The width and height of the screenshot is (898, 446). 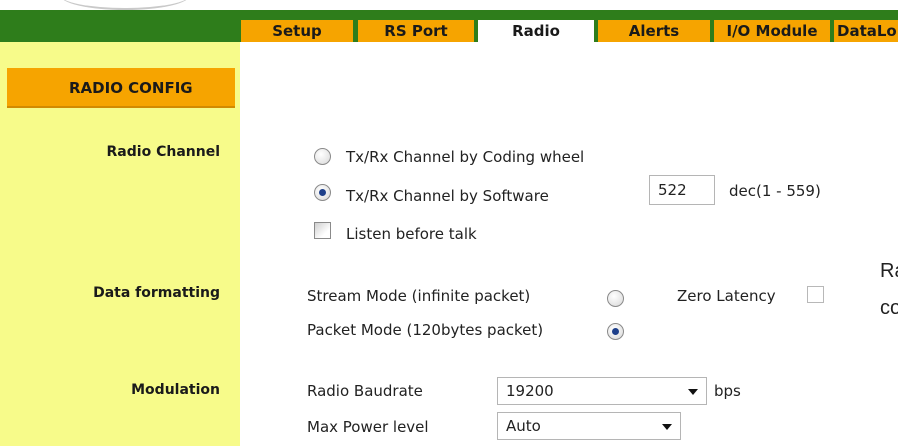 I want to click on channel-range-text: dec(1 - 559), so click(x=775, y=191).